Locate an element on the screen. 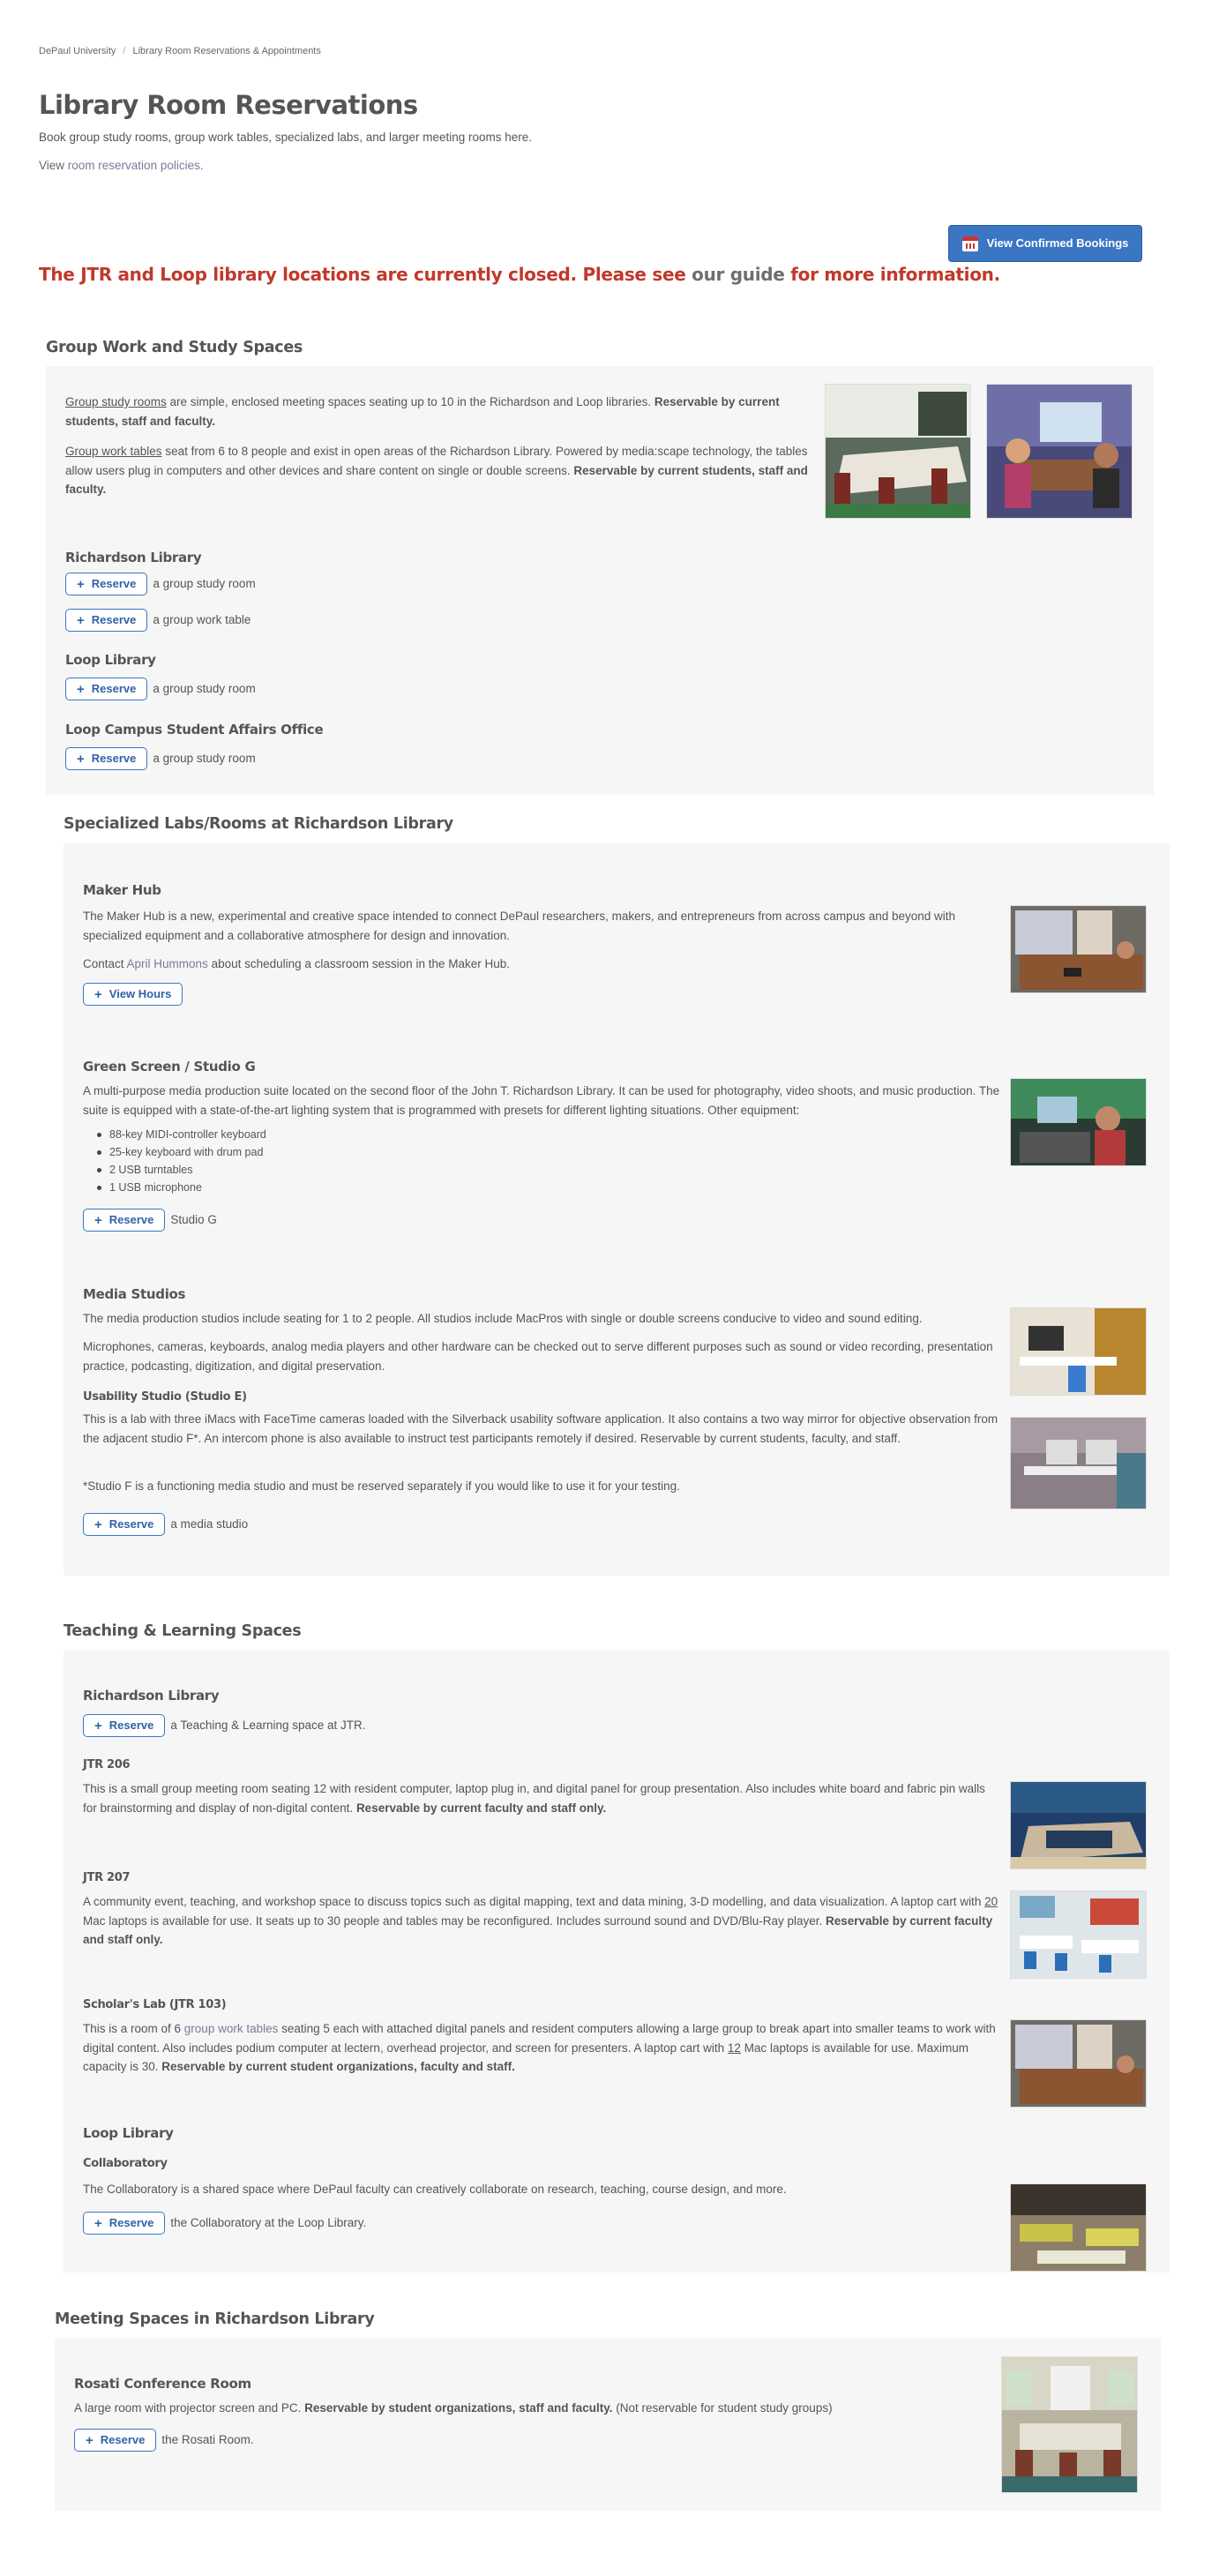  usability-studio-photo is located at coordinates (1078, 1463).